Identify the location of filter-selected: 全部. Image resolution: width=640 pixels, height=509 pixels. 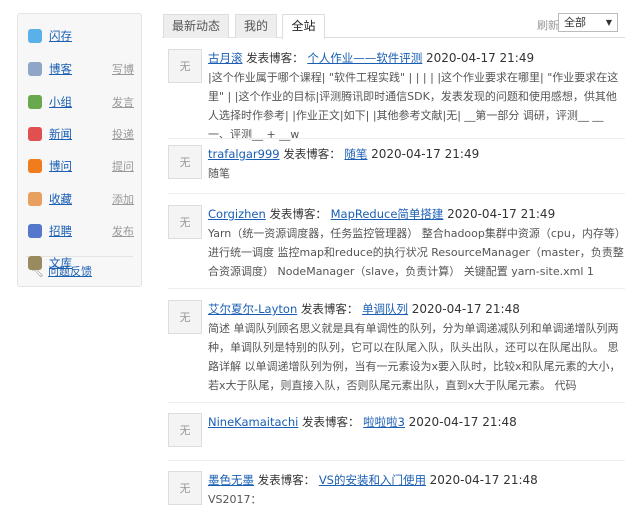
(575, 22).